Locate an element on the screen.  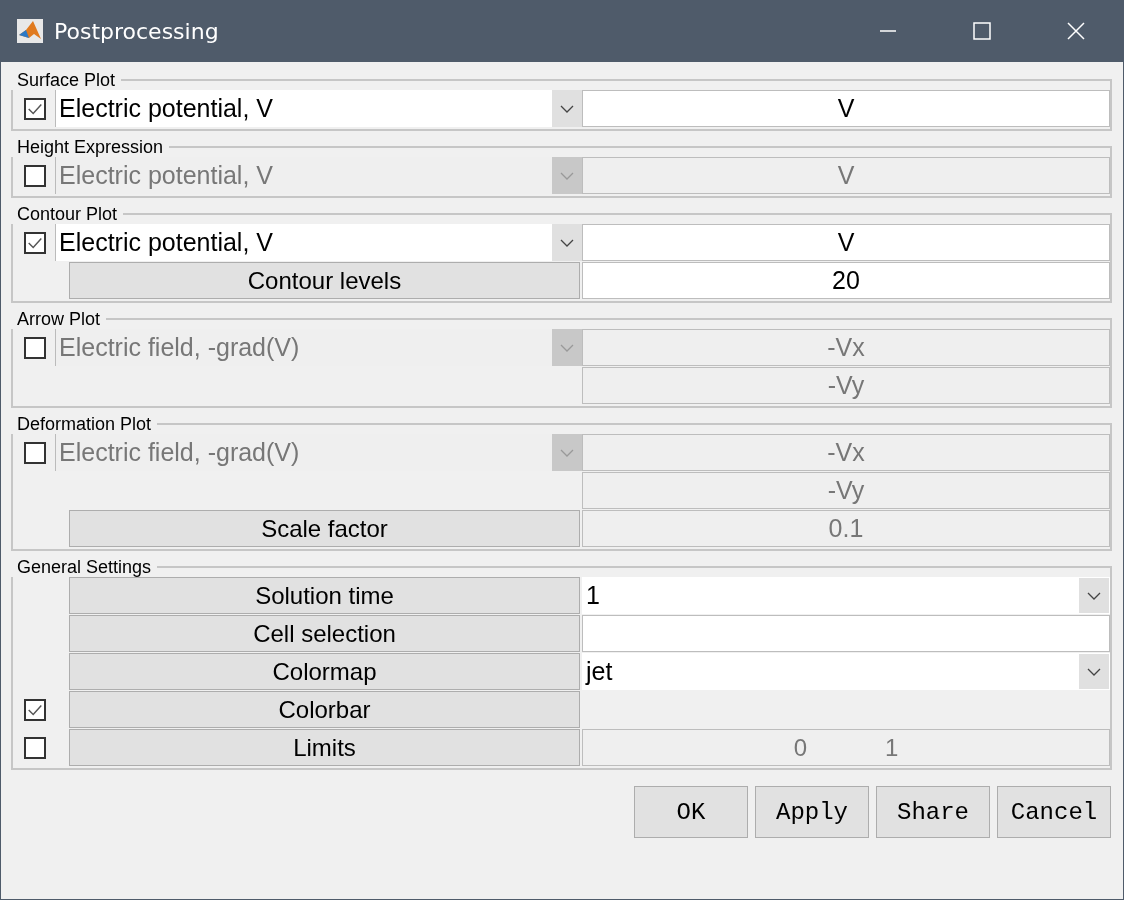
group-title: Arrow Plot is located at coordinates (59, 319).